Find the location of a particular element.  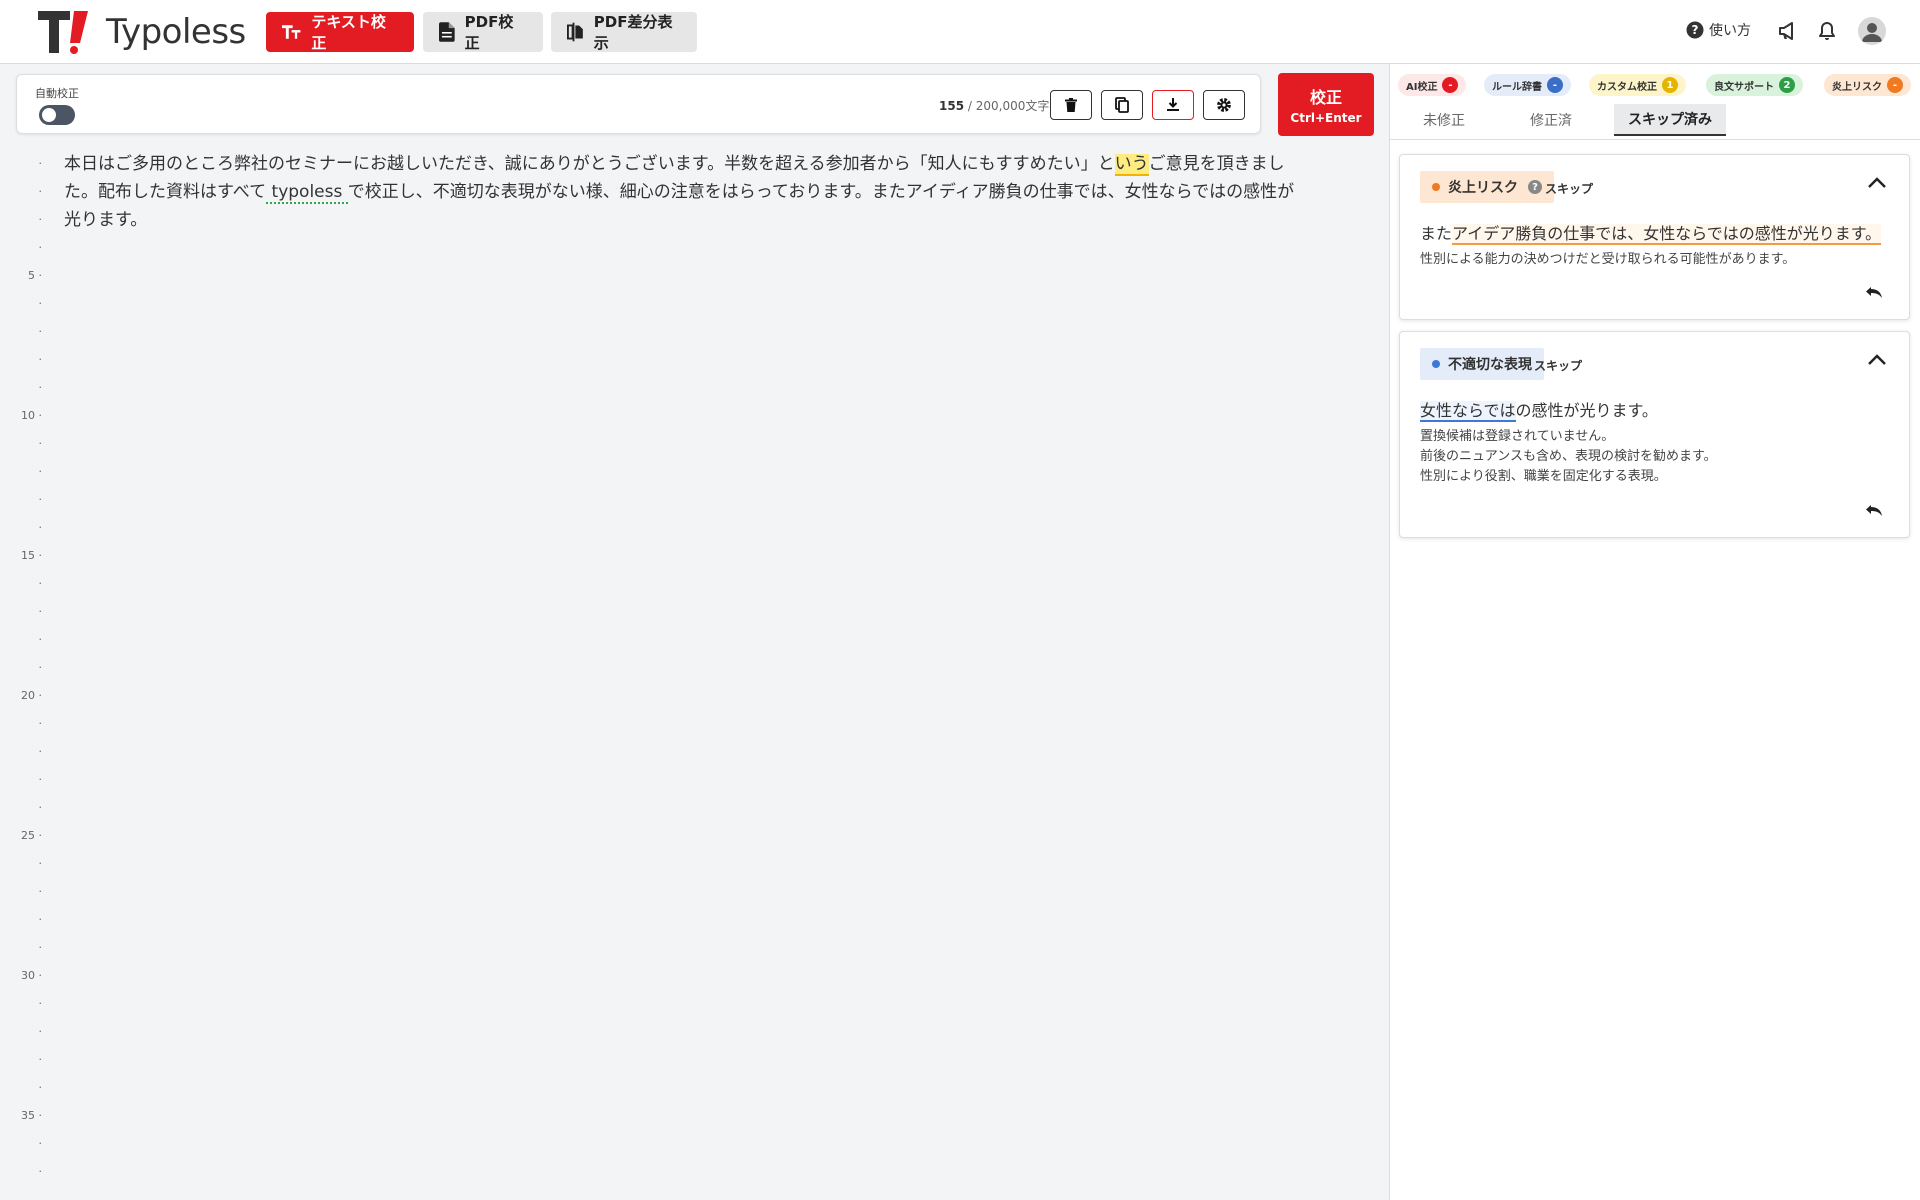

user-avatar is located at coordinates (1872, 31).